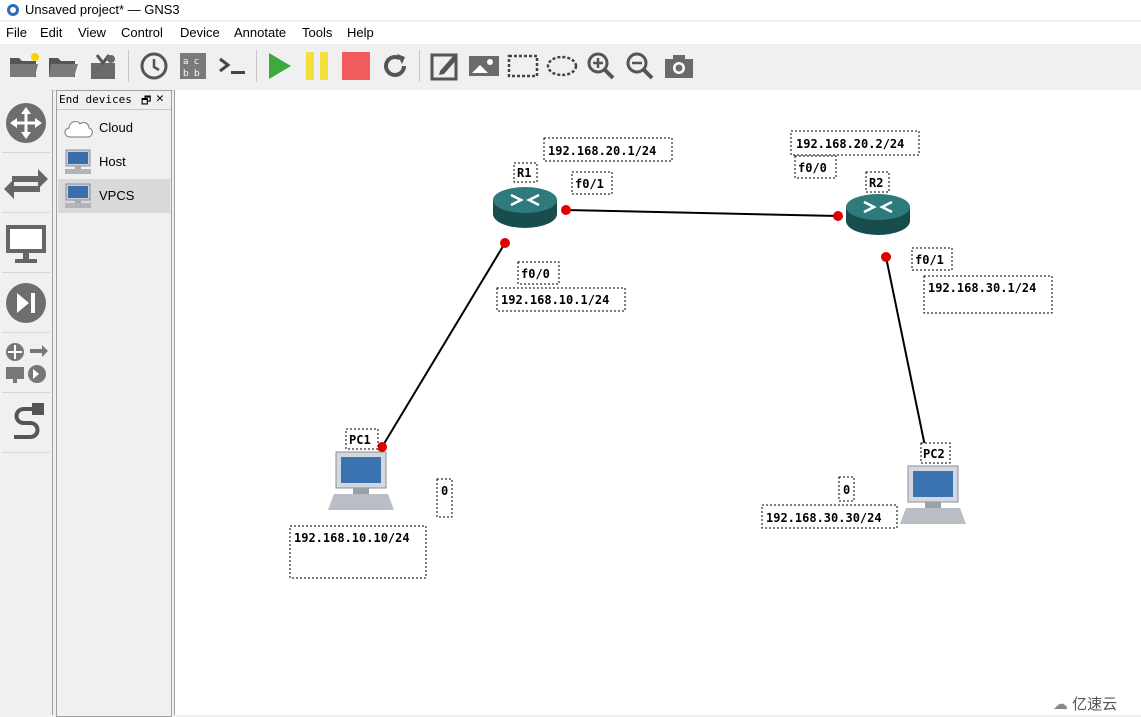  Describe the element at coordinates (154, 66) in the screenshot. I see `clock-button` at that location.